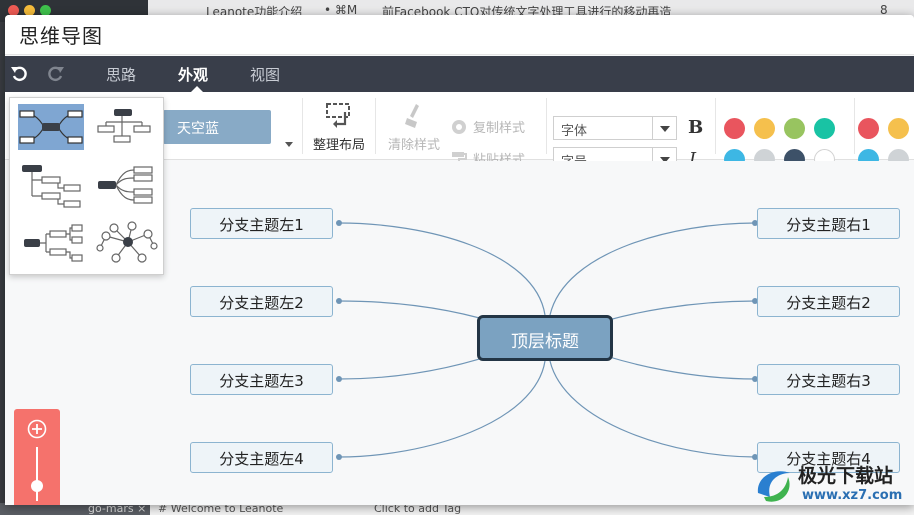 The width and height of the screenshot is (914, 515). I want to click on layout-fishbone-icon, so click(125, 185).